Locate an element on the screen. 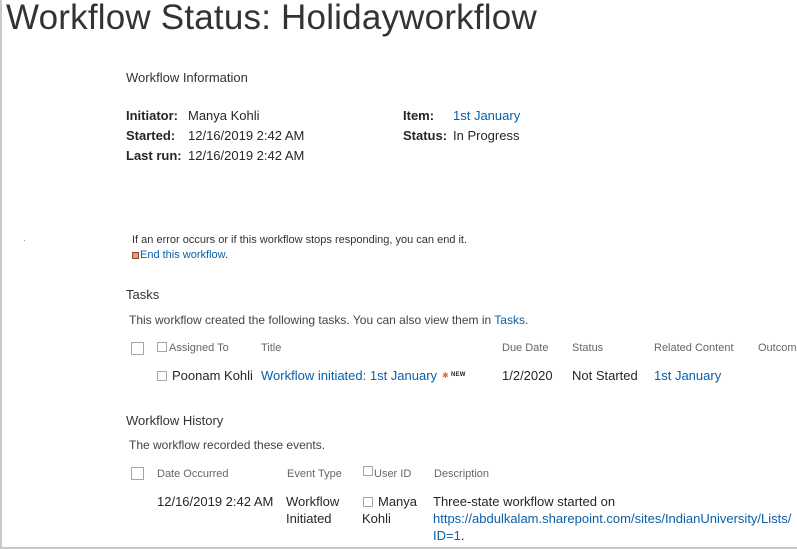  page-title: Workflow Status: Holidayworkflow is located at coordinates (271, 18).